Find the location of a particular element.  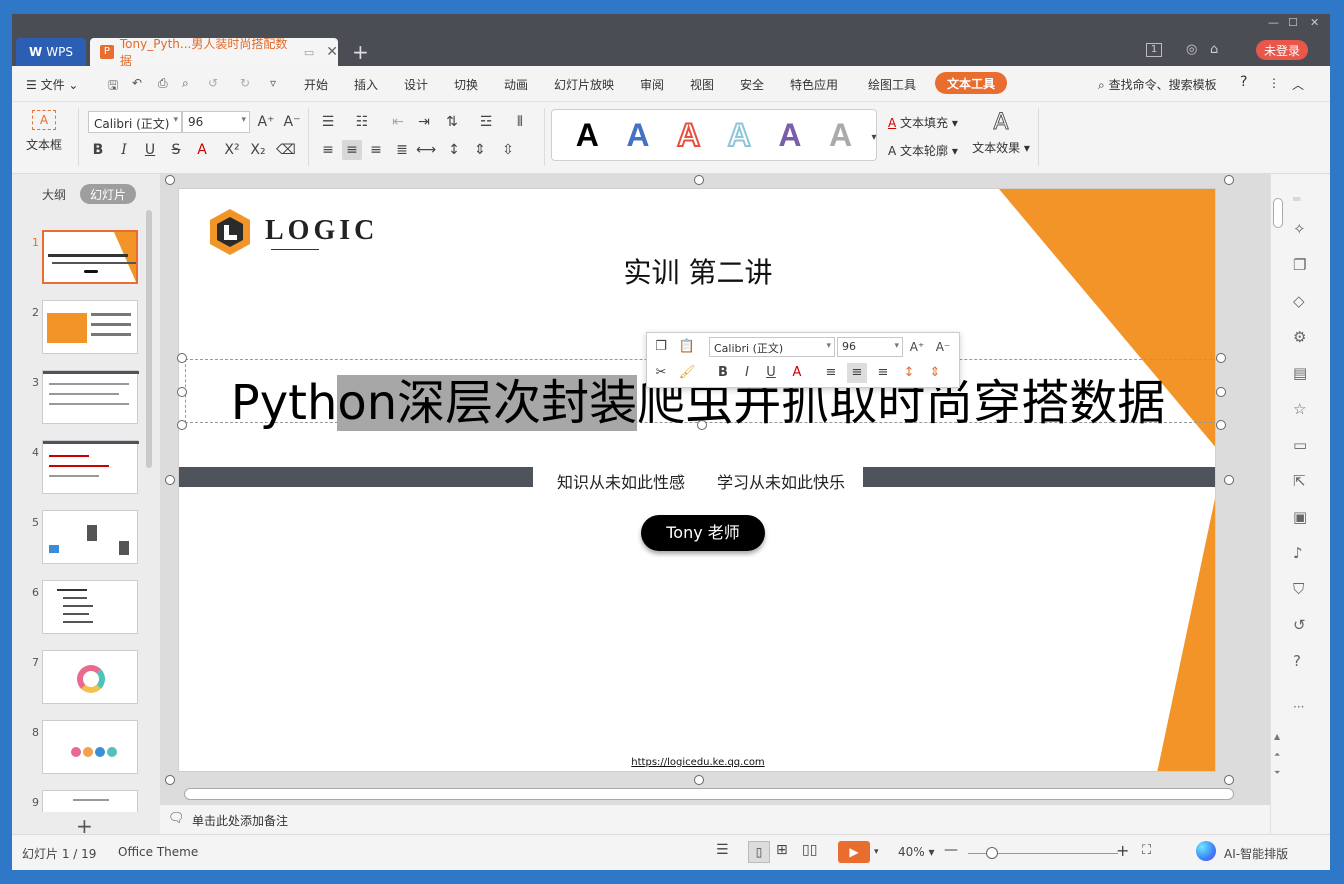

vertical-scrollbar is located at coordinates (1278, 213).